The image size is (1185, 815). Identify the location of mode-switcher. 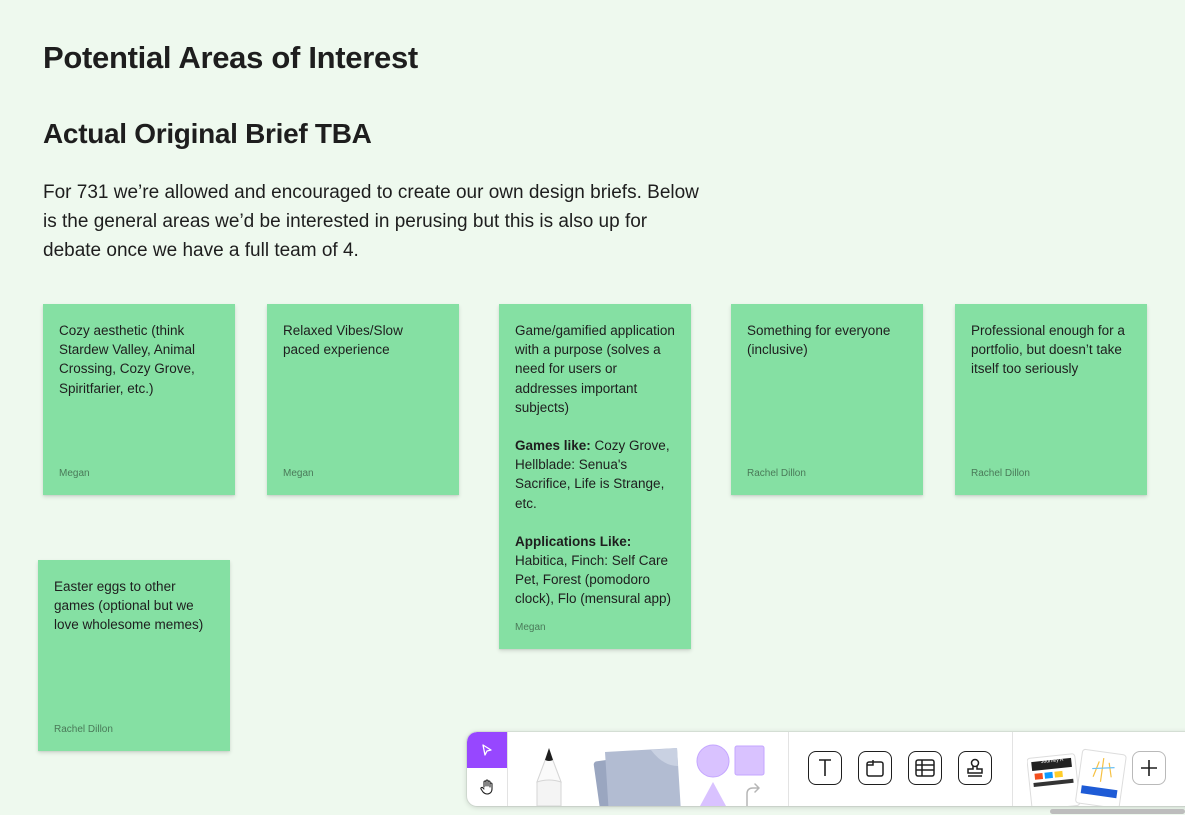
(487, 769).